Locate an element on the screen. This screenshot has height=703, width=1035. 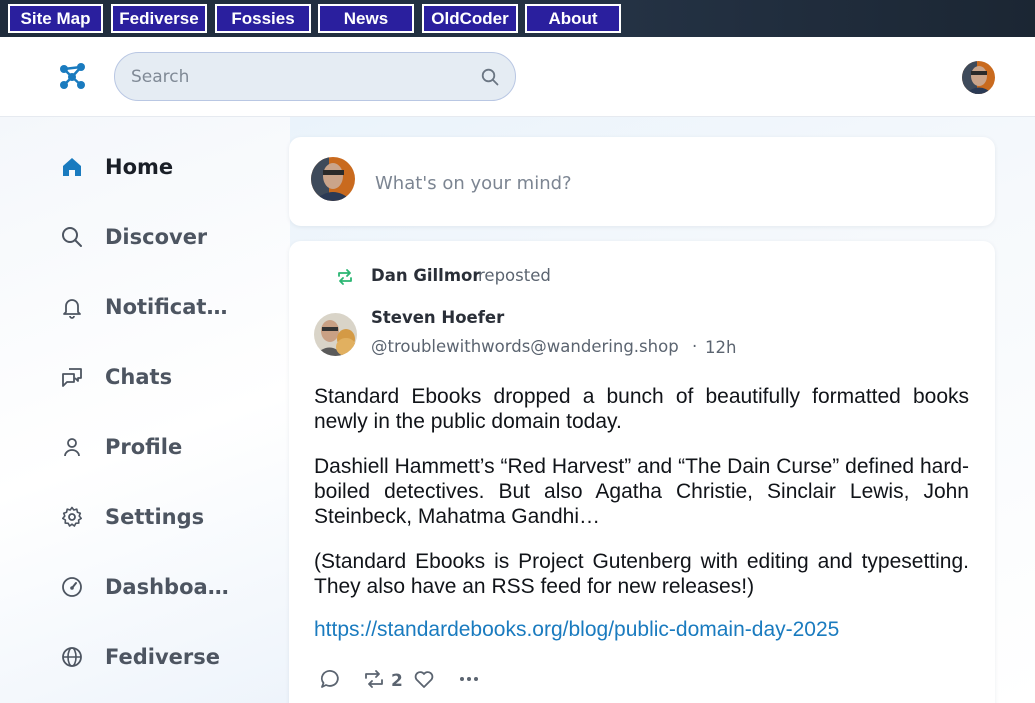
topnav-oldcoder: OldCoder is located at coordinates (470, 18).